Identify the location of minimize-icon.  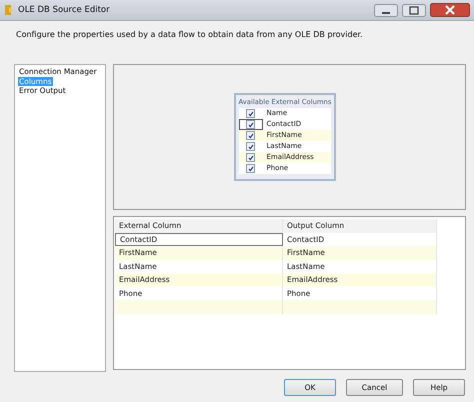
(386, 10).